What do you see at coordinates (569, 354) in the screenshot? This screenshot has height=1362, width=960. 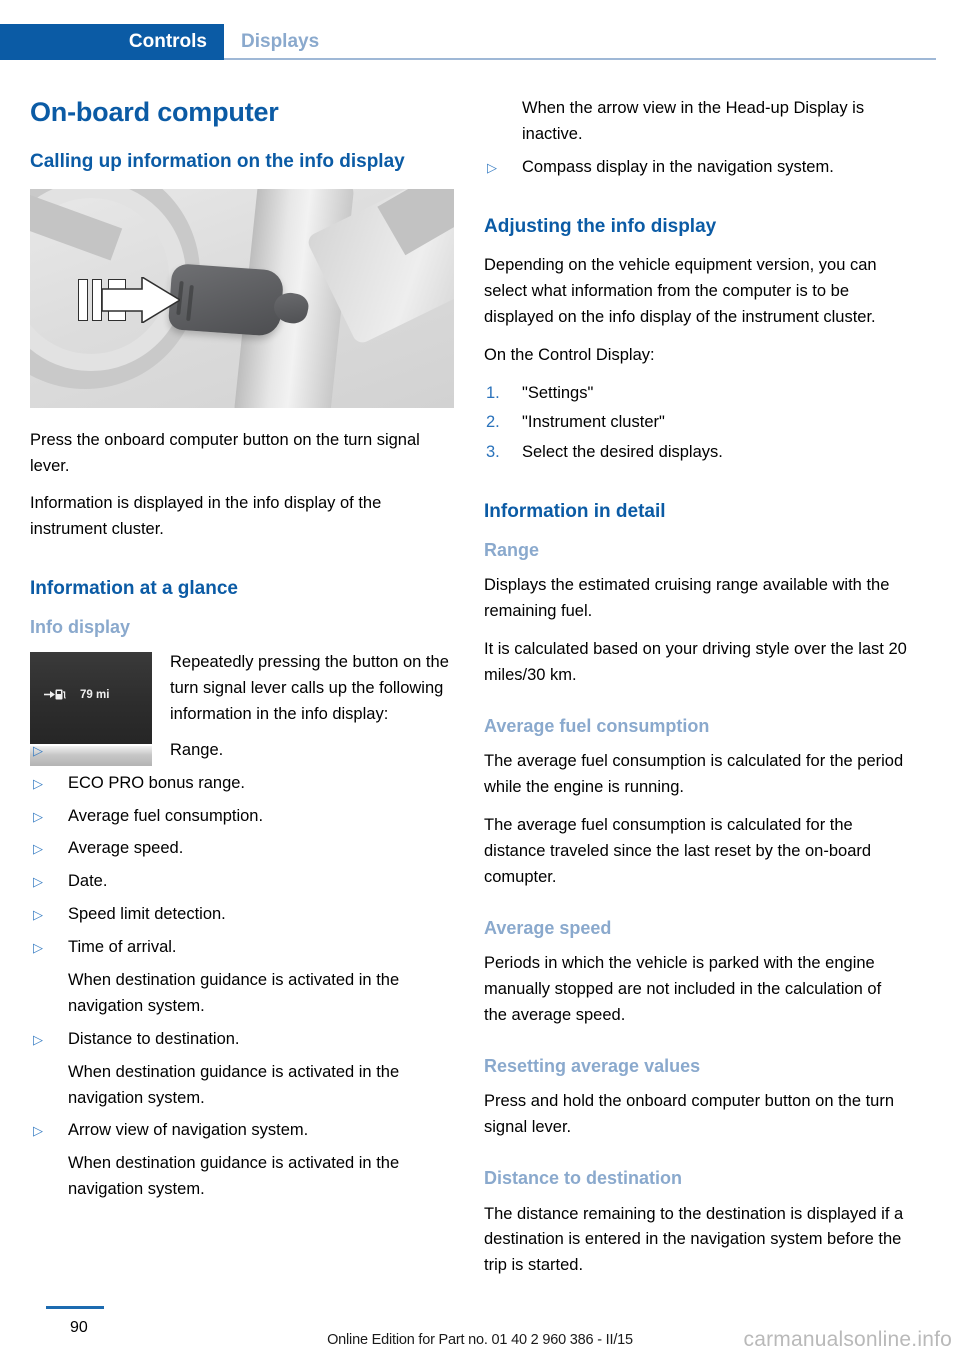 I see `paragraph-on-the-control-display: On the Control Display:` at bounding box center [569, 354].